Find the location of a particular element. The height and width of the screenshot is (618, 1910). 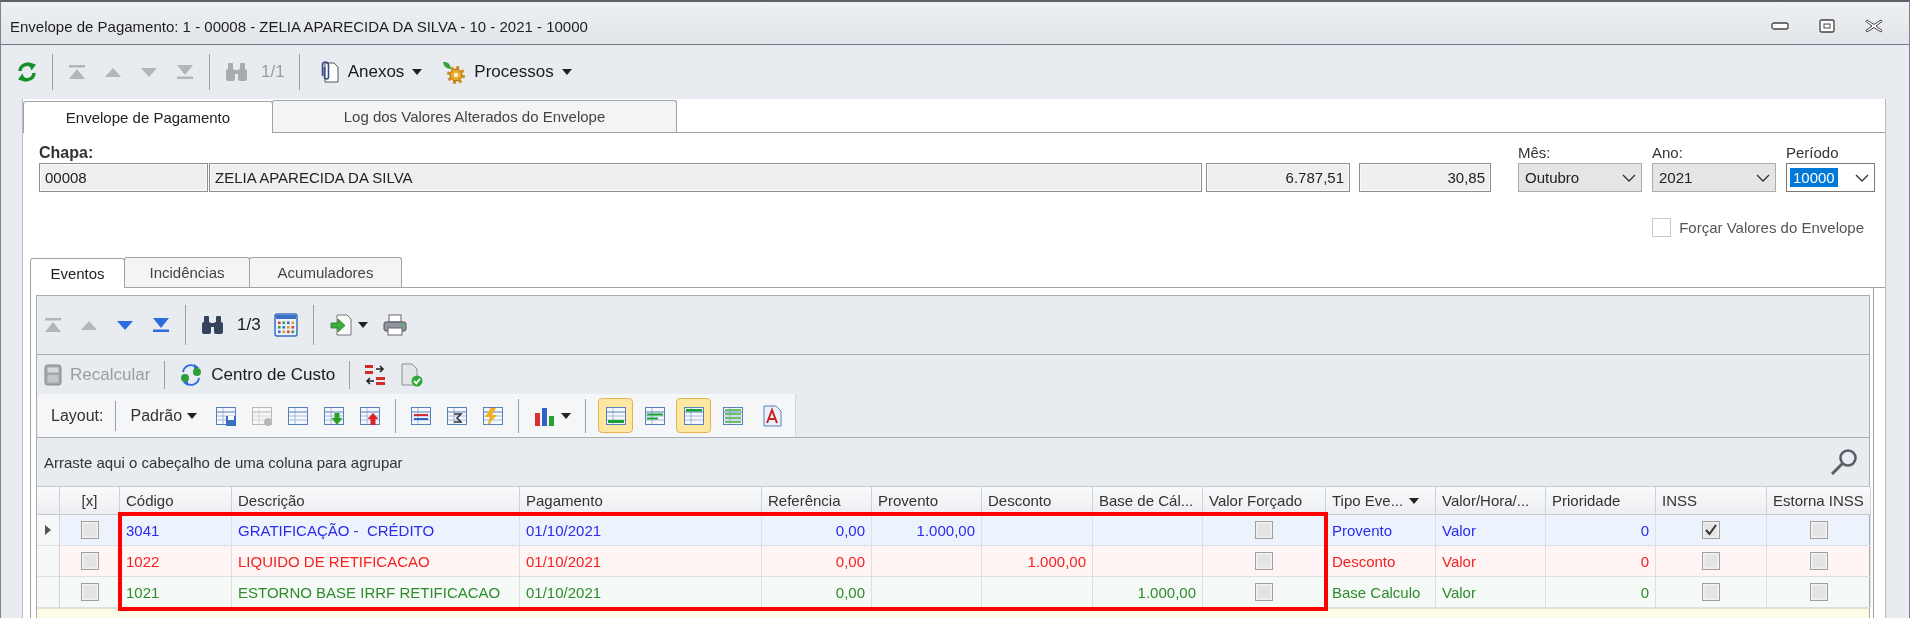

field-label: Mês: is located at coordinates (1534, 153).